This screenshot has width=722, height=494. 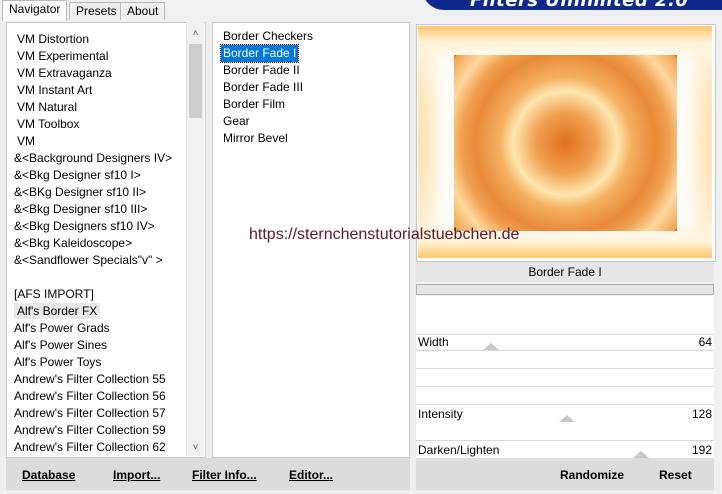 I want to click on category-item: VM Extravaganza, so click(x=64, y=73).